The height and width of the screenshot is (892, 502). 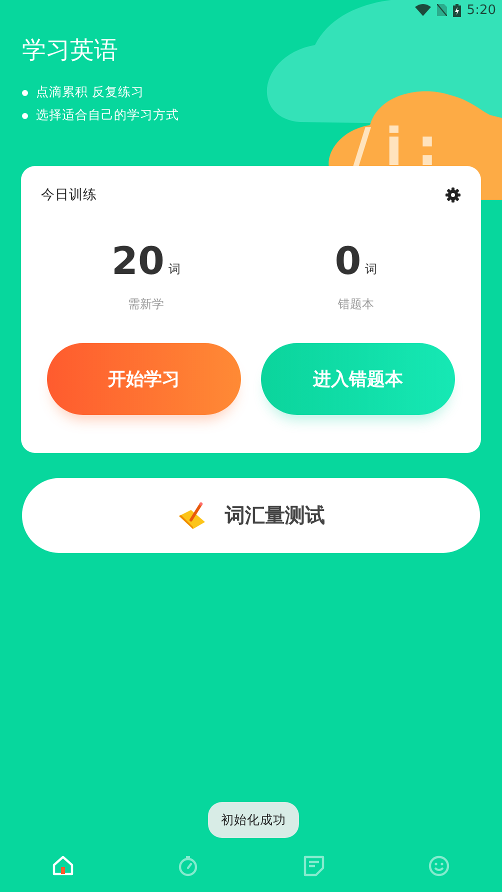 What do you see at coordinates (69, 195) in the screenshot?
I see `card-title: 今日训练` at bounding box center [69, 195].